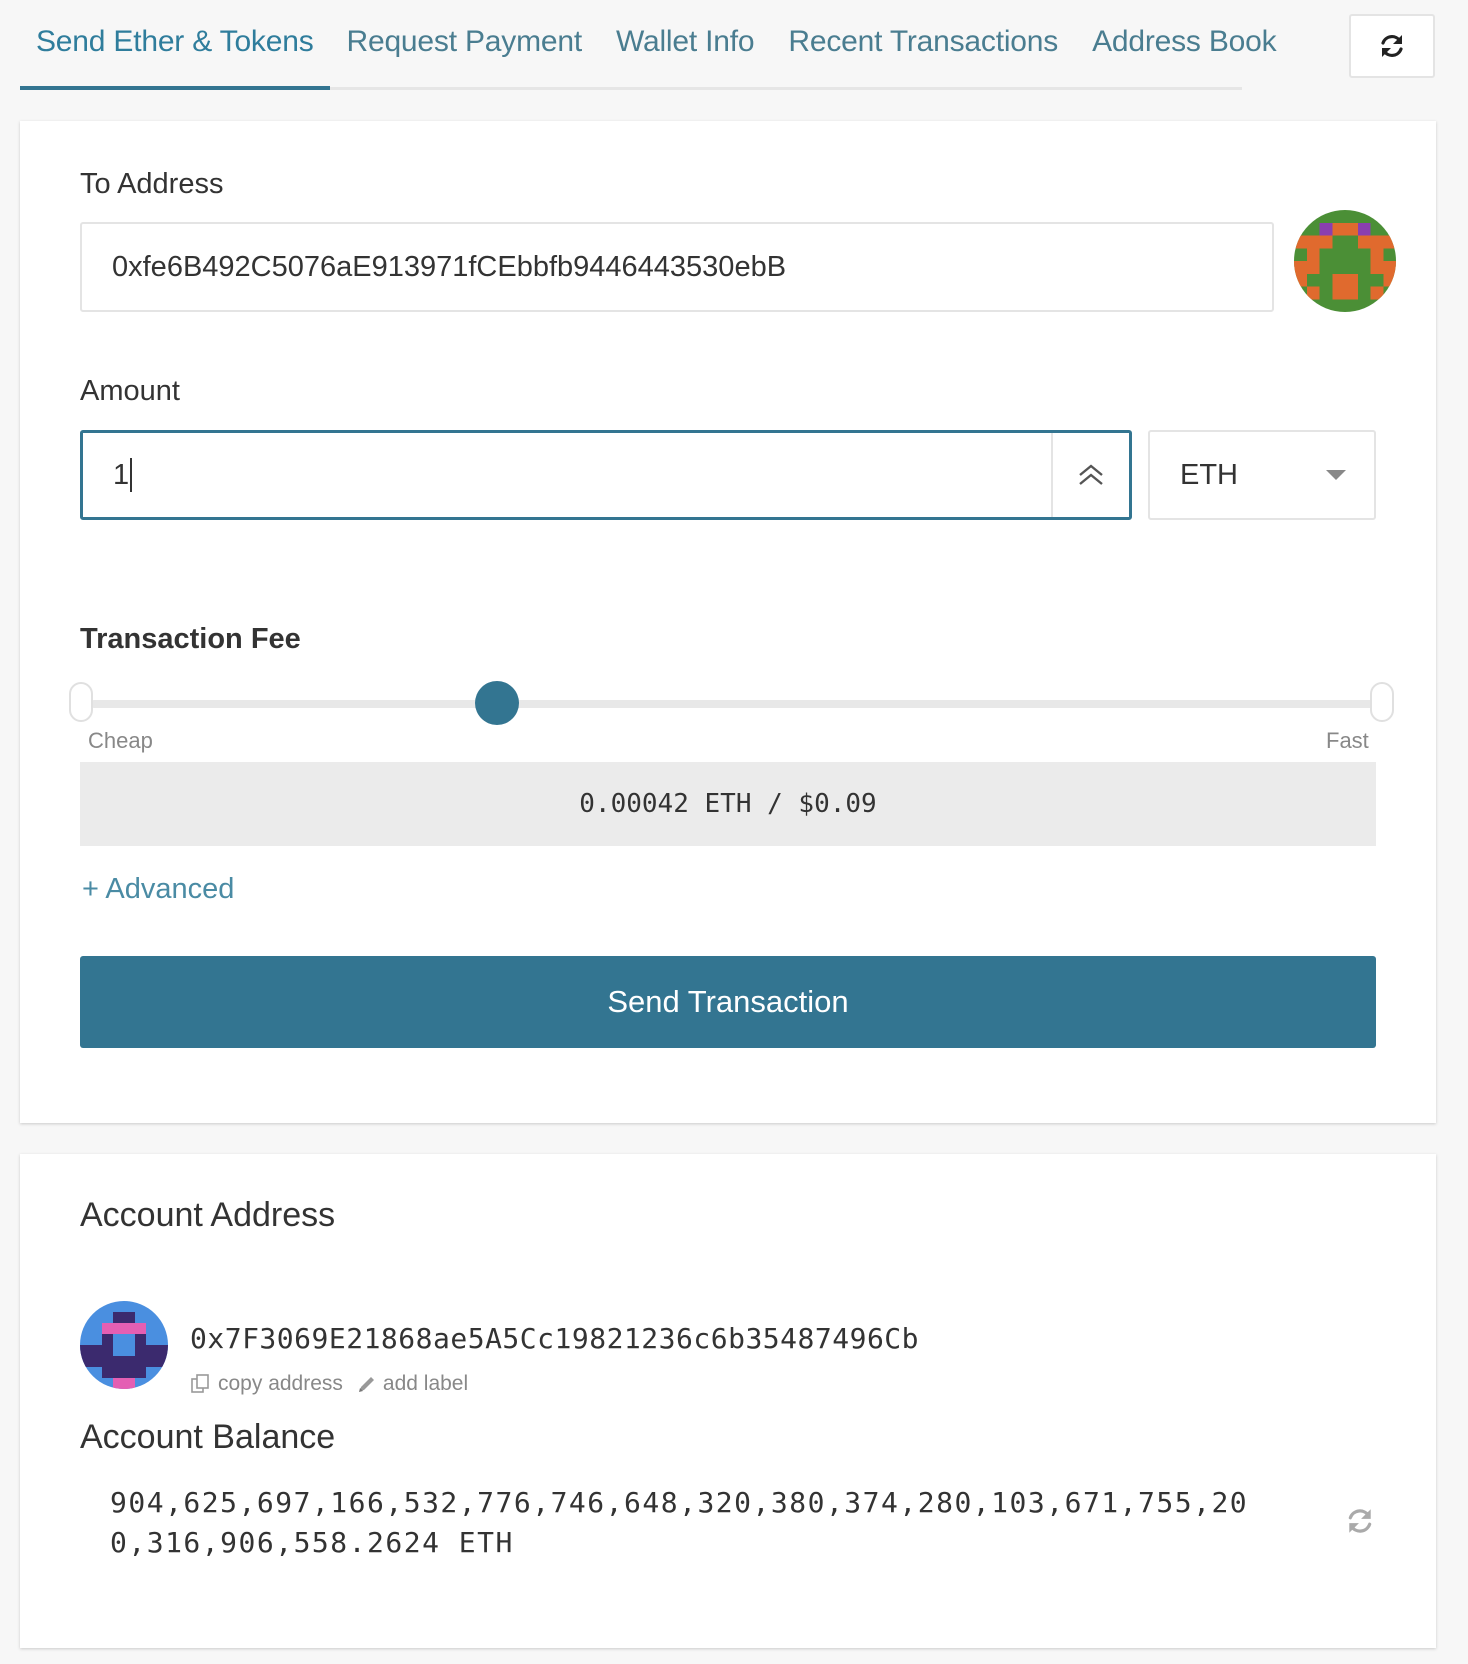  I want to click on text-caret, so click(131, 475).